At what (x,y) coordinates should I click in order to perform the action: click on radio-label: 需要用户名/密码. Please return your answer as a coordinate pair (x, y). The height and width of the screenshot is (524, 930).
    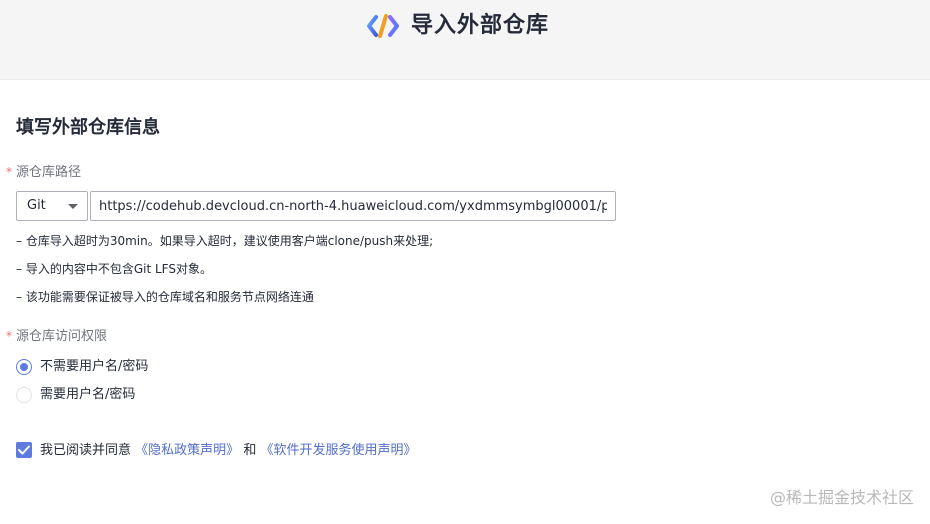
    Looking at the image, I should click on (88, 394).